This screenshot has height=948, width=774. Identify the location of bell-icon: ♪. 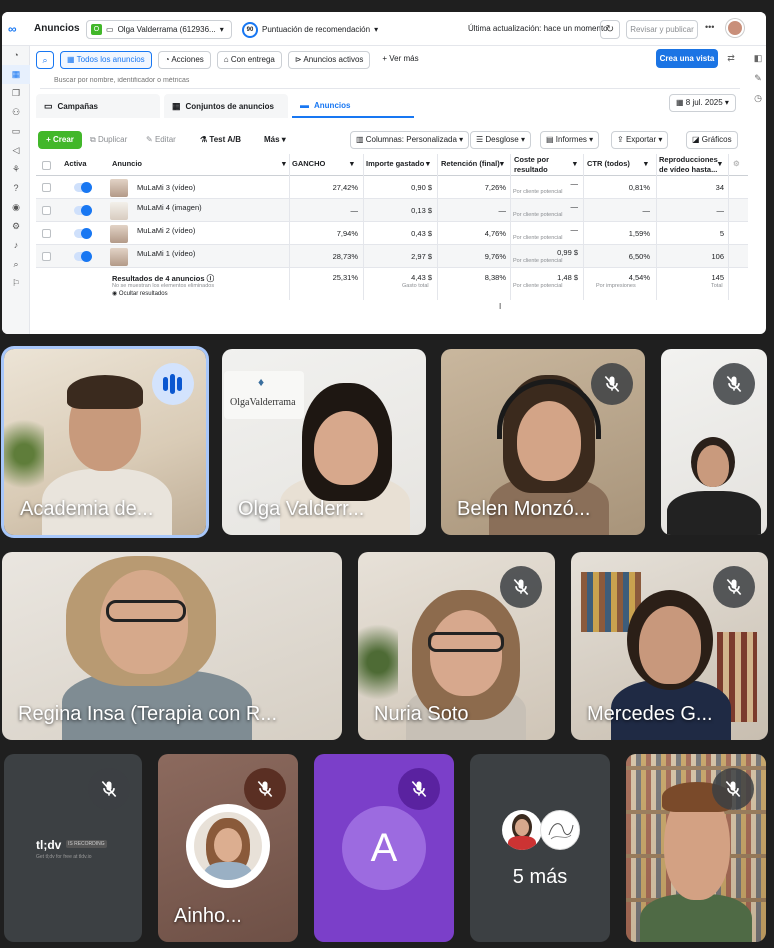
(16, 245).